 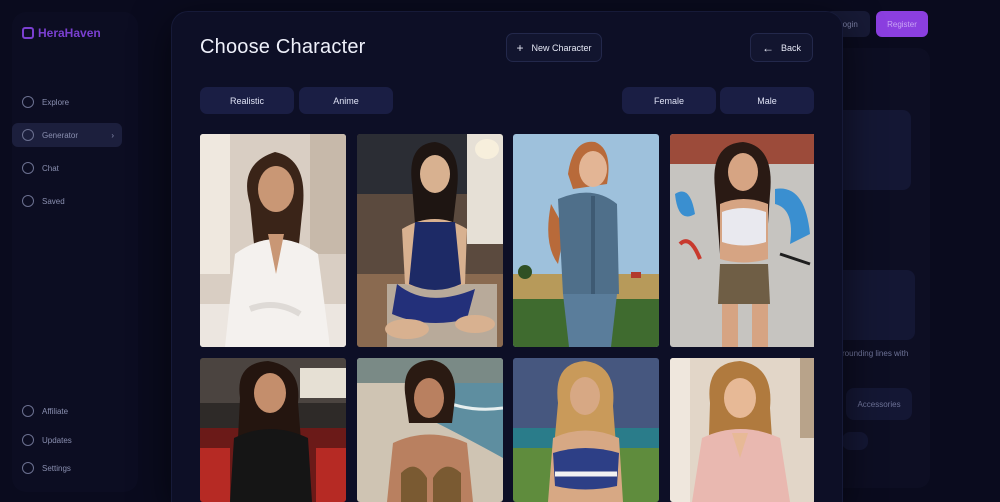 What do you see at coordinates (520, 47) in the screenshot?
I see `plus-icon: +` at bounding box center [520, 47].